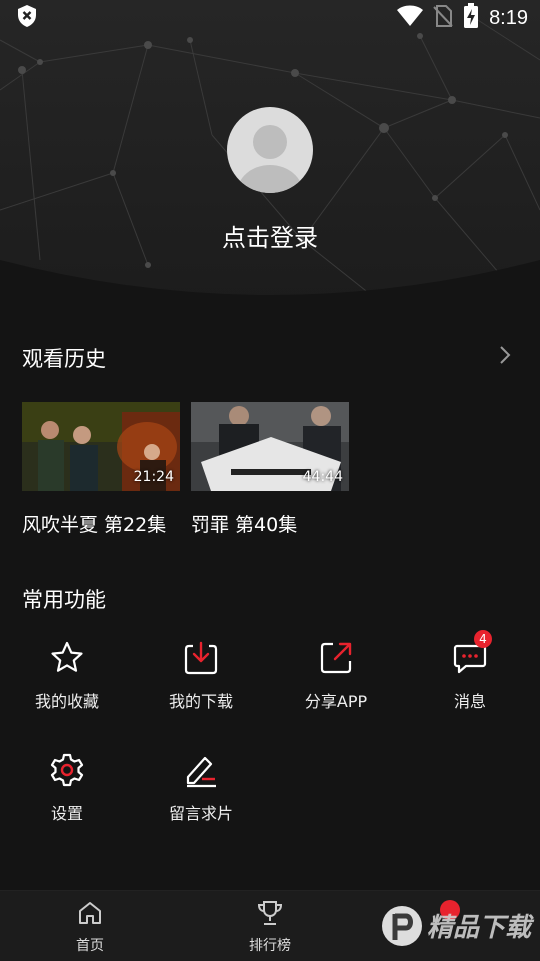 The width and height of the screenshot is (540, 961). I want to click on avatar, so click(270, 150).